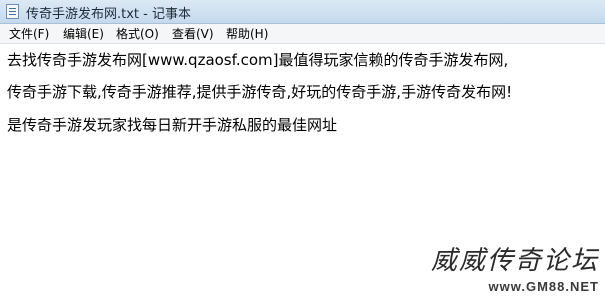 This screenshot has width=605, height=299. Describe the element at coordinates (302, 34) in the screenshot. I see `menu-bar: 文件(F) 编辑(E) 格式(O) 查看(V) 帮助(H)` at that location.